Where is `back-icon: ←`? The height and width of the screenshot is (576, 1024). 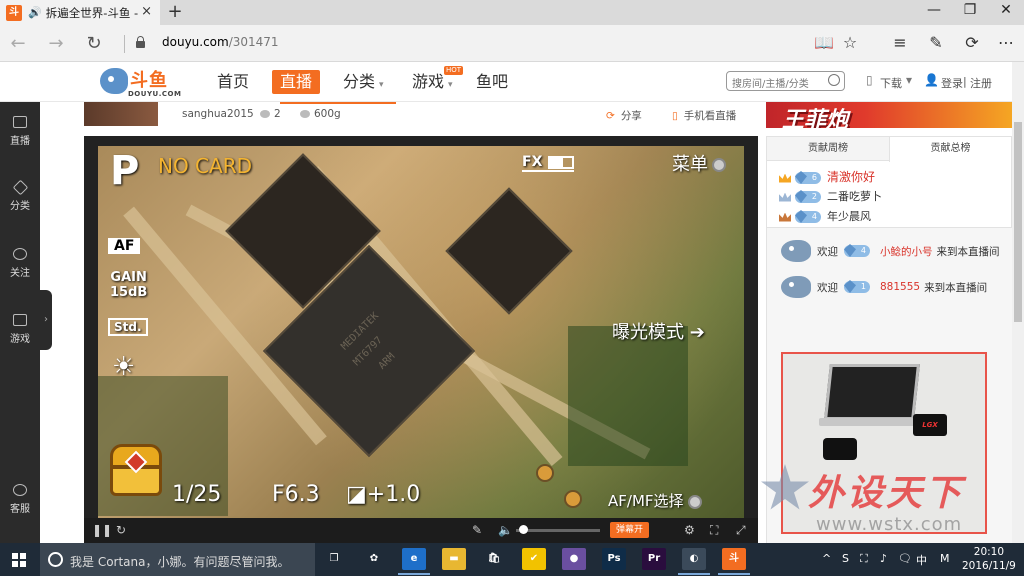
back-icon: ← is located at coordinates (18, 43).